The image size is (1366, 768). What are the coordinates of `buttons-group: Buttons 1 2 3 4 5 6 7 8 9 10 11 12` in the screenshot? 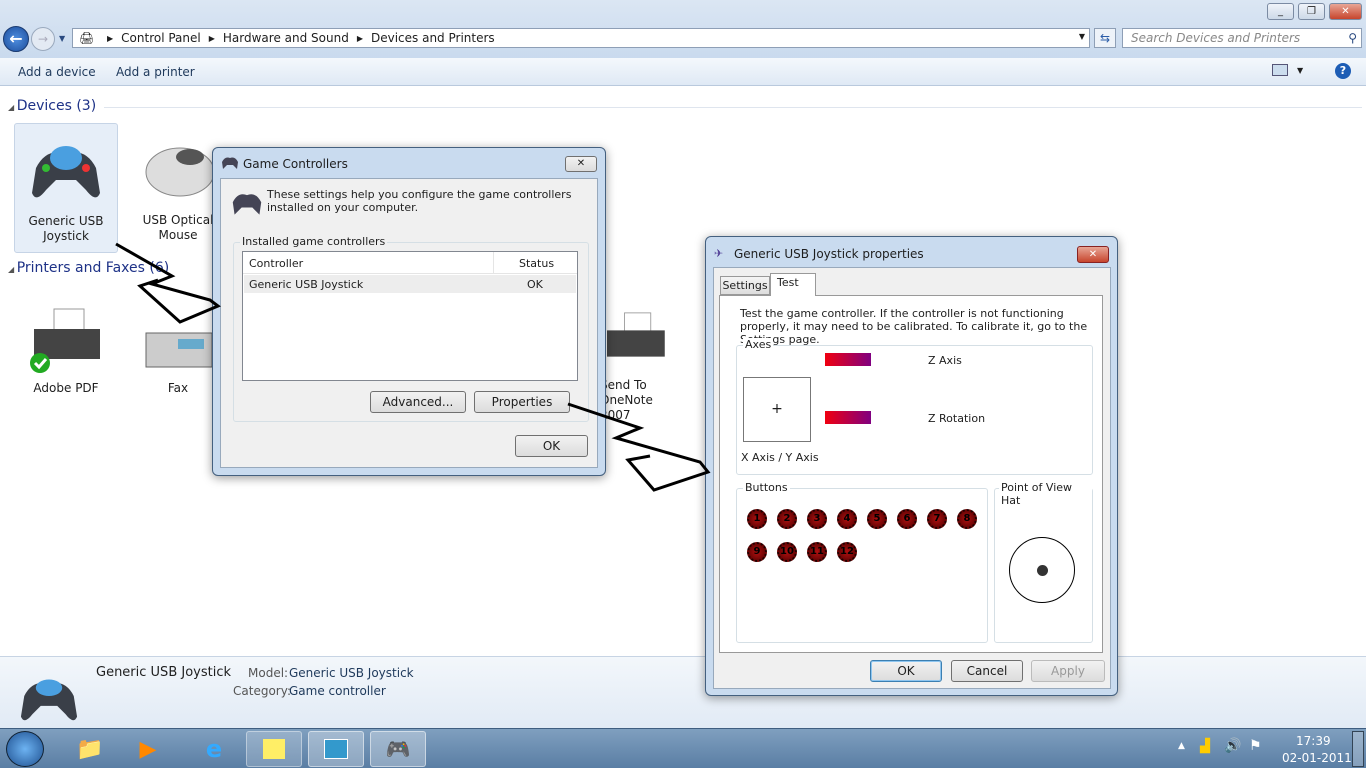 It's located at (862, 562).